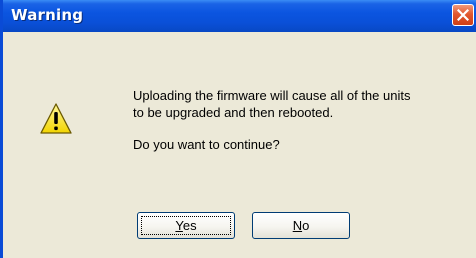 The height and width of the screenshot is (258, 476). I want to click on message-line-2: to be upgraded and then rebooted., so click(233, 112).